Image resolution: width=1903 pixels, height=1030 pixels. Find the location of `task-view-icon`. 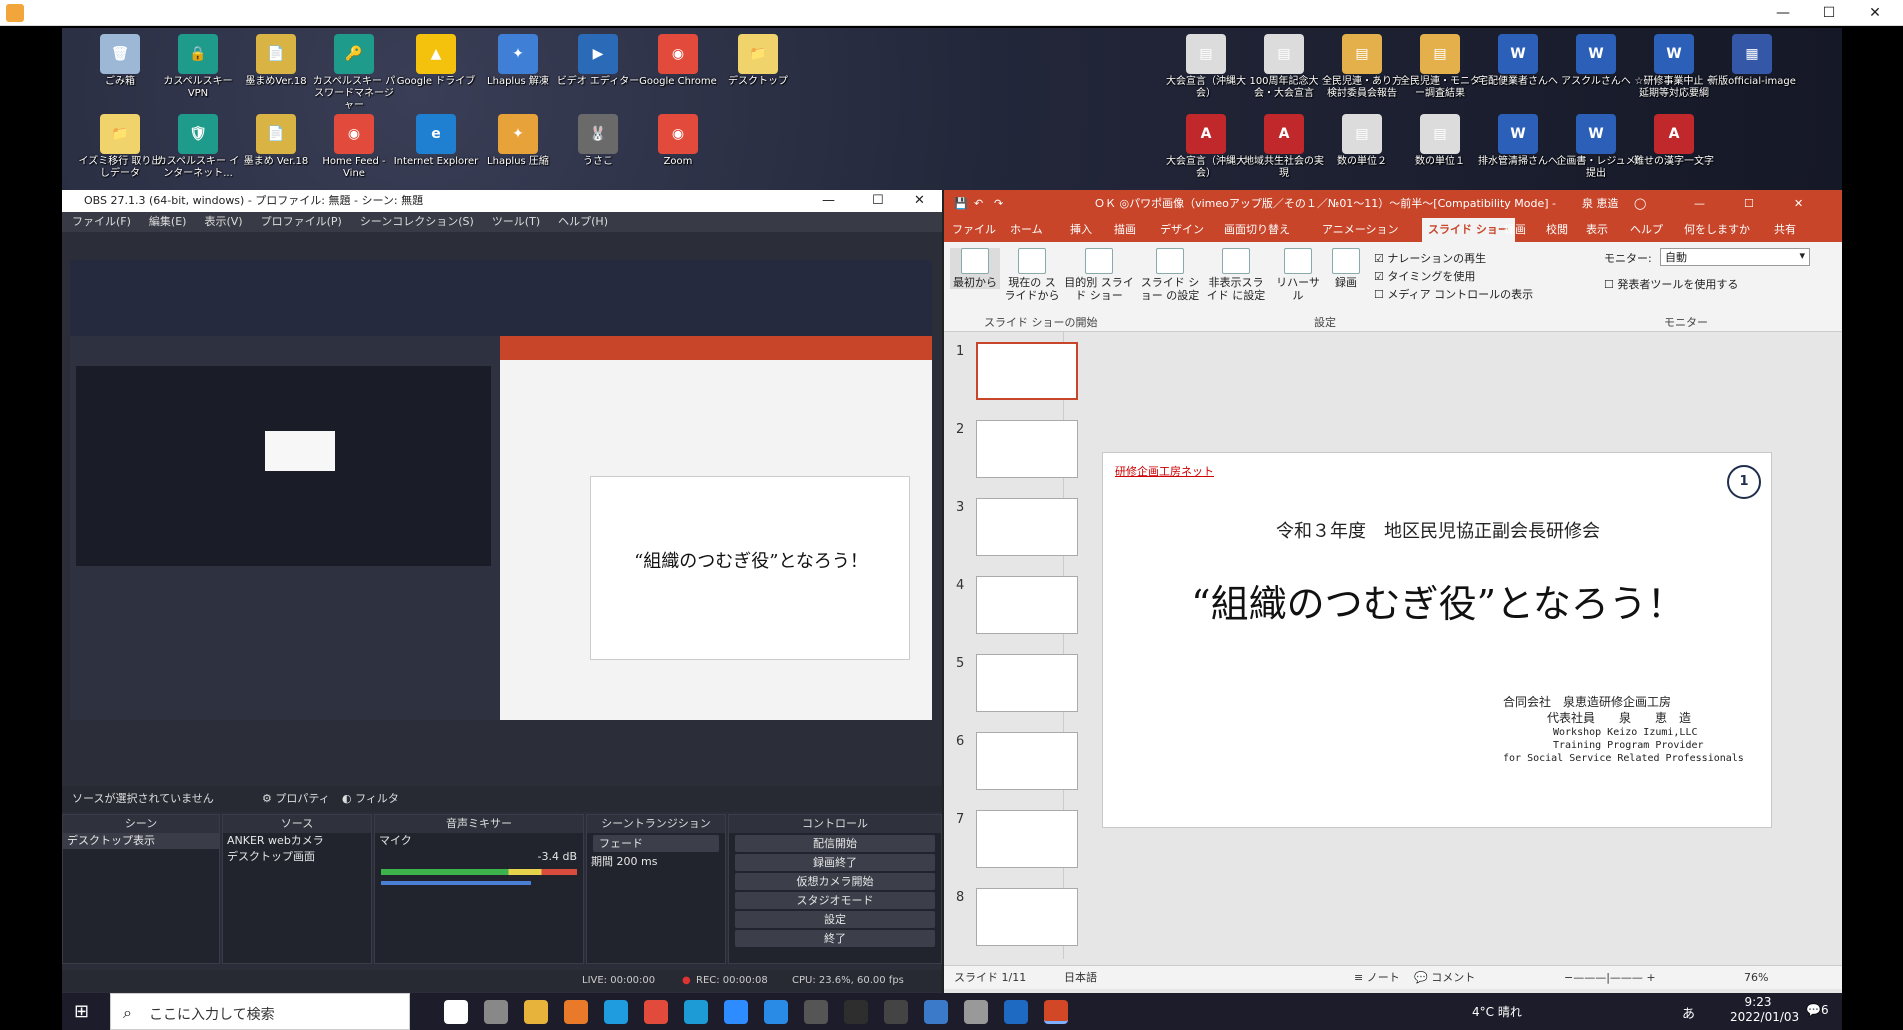

task-view-icon is located at coordinates (496, 1012).